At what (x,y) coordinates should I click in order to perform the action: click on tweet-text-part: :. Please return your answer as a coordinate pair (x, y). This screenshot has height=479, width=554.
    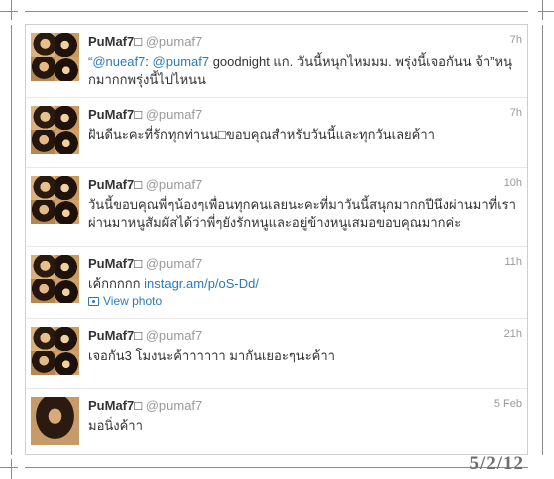
    Looking at the image, I should click on (149, 61).